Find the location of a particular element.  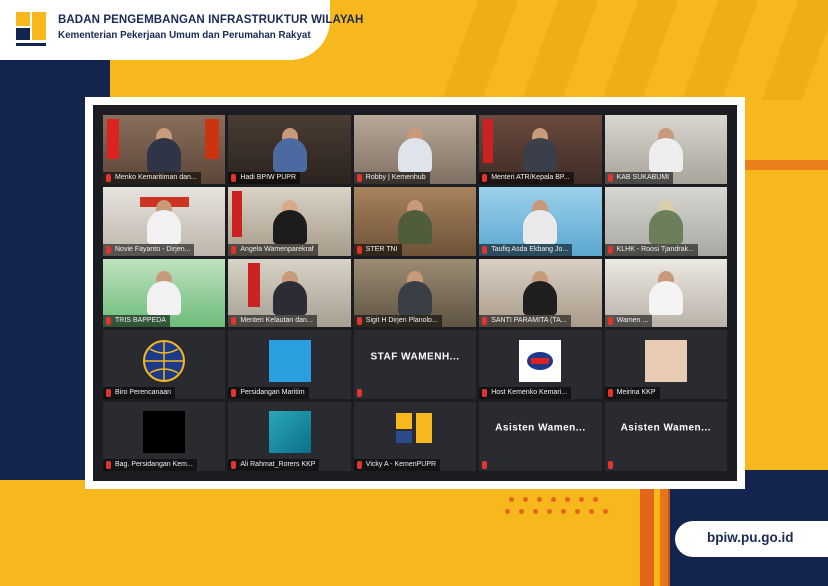

participant-tile: Hadi BPIW PUPR is located at coordinates (289, 149).